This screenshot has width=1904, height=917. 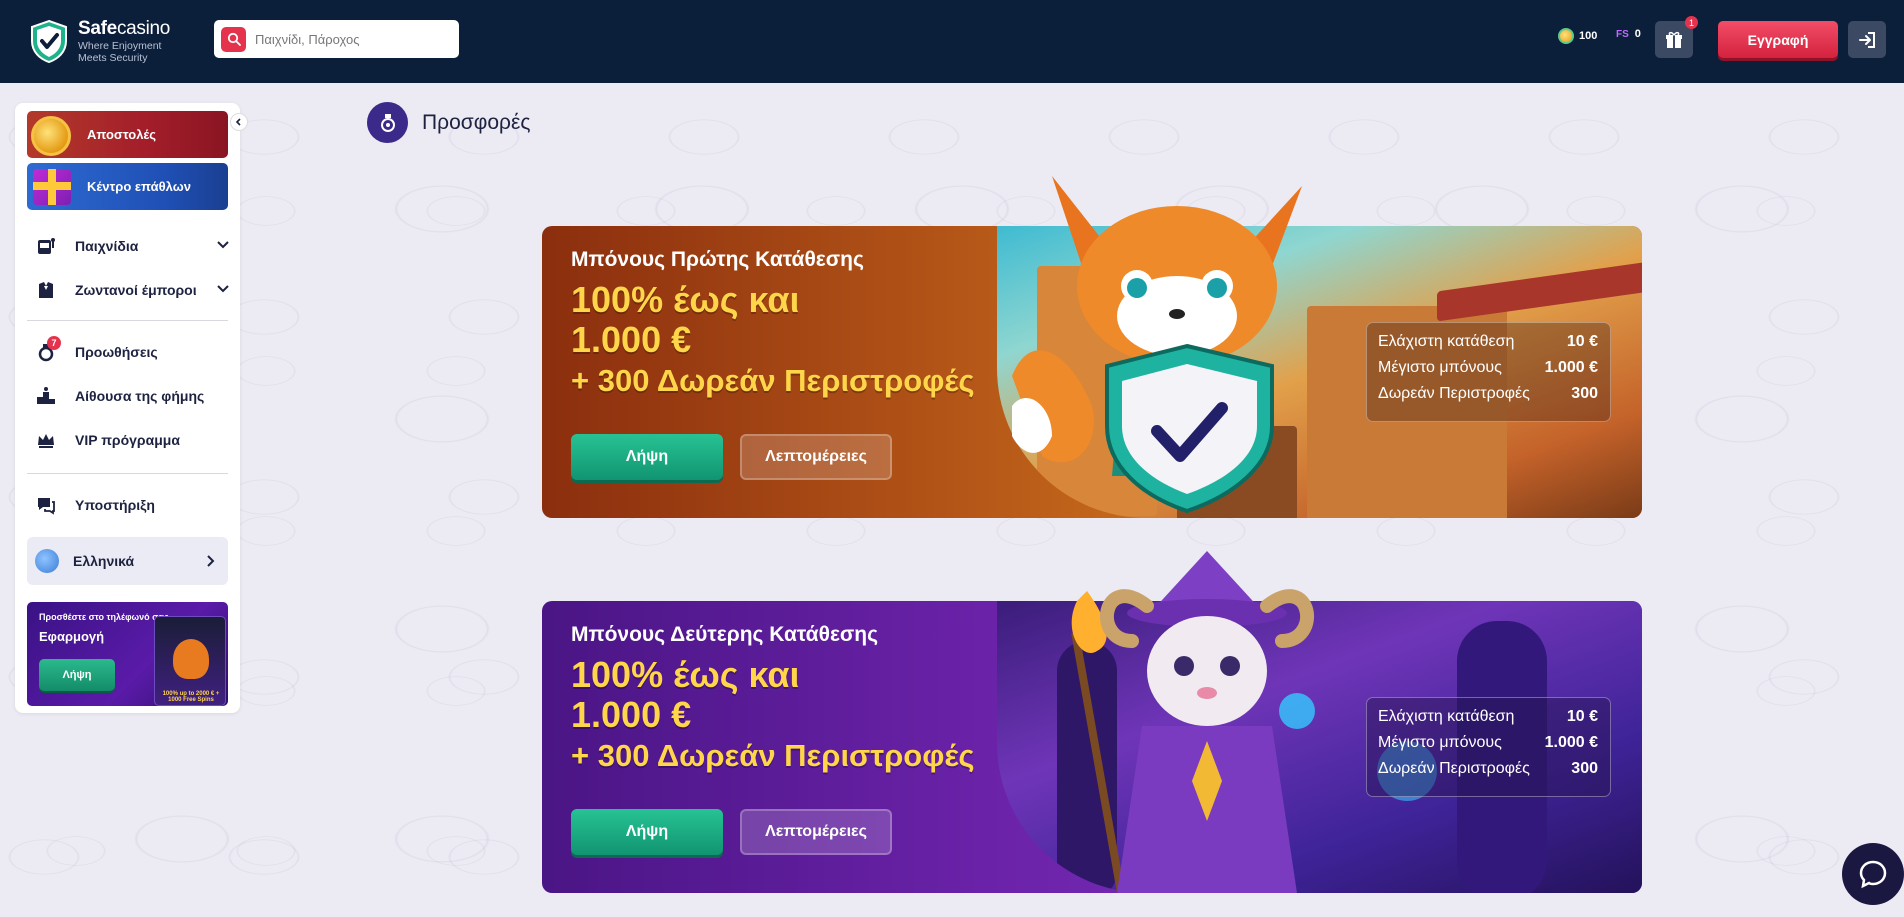 What do you see at coordinates (77, 675) in the screenshot?
I see `app-download-button: Λήψη` at bounding box center [77, 675].